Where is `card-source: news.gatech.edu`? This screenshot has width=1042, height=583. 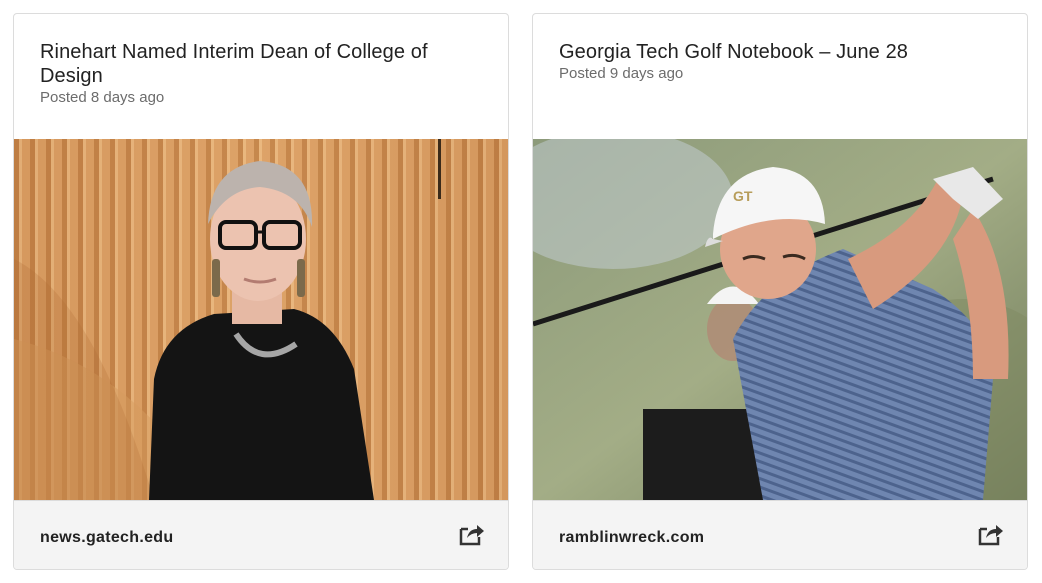
card-source: news.gatech.edu is located at coordinates (106, 538).